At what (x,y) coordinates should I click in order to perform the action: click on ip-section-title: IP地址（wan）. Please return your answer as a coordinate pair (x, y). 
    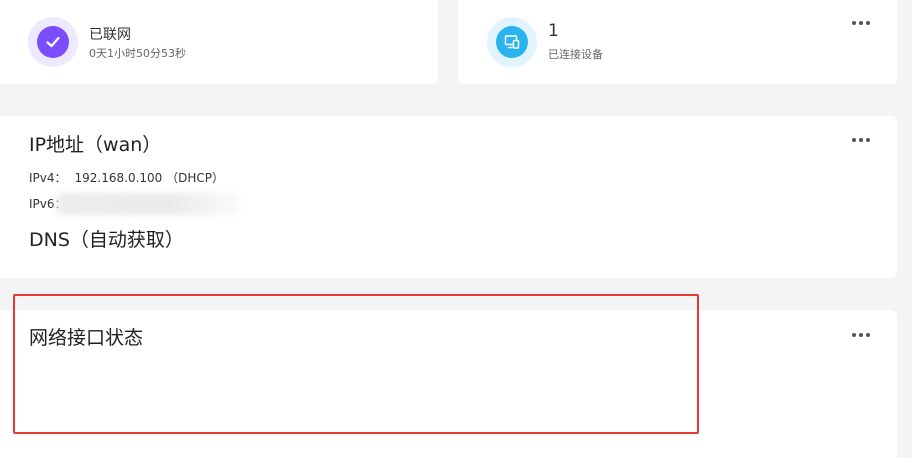
    Looking at the image, I should click on (95, 145).